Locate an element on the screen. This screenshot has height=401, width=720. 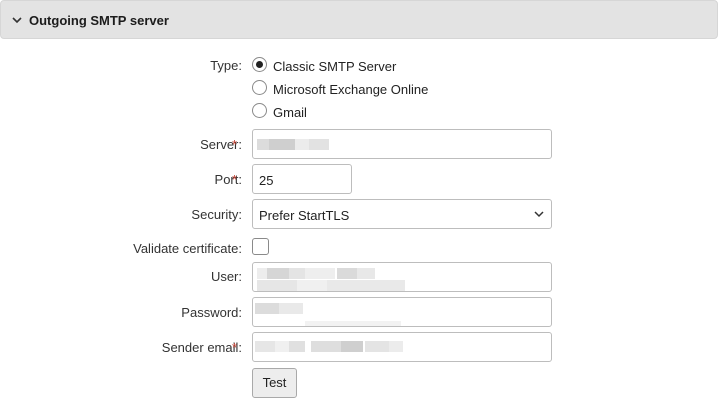
user-label: User: is located at coordinates (226, 276).